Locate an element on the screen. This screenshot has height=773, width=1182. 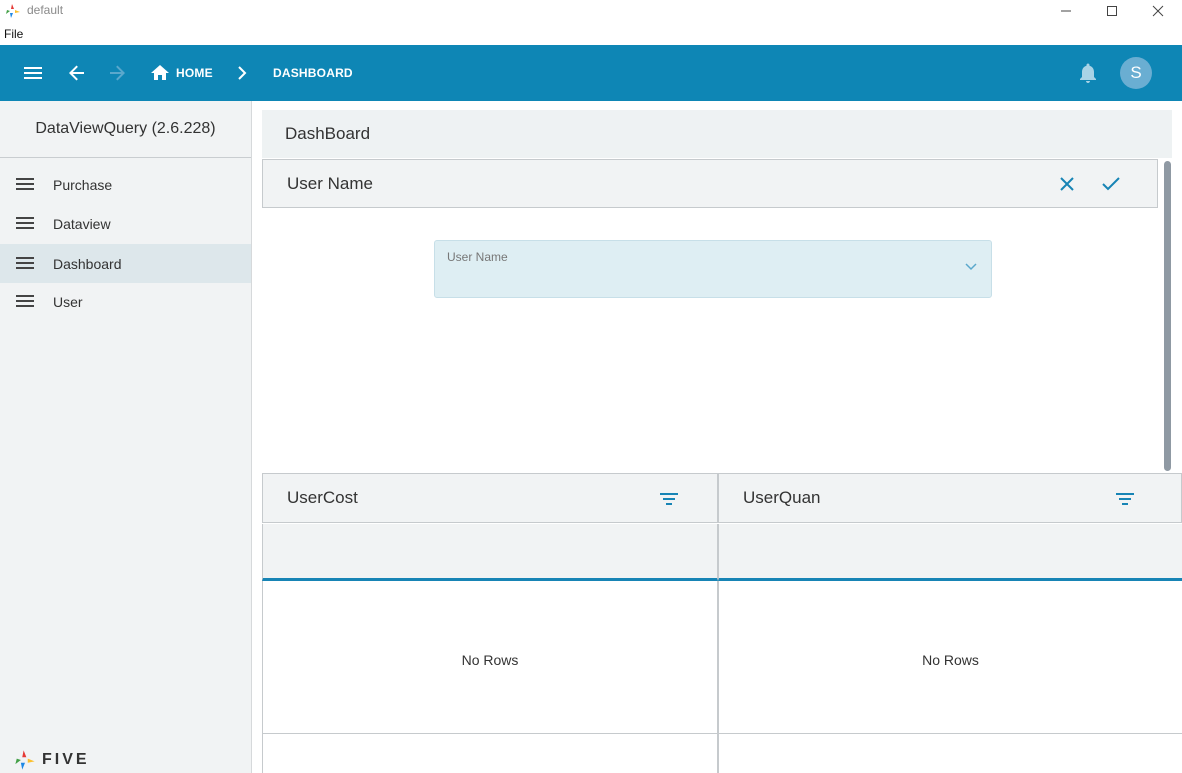
sidebar-item-label: Dashboard is located at coordinates (87, 263).